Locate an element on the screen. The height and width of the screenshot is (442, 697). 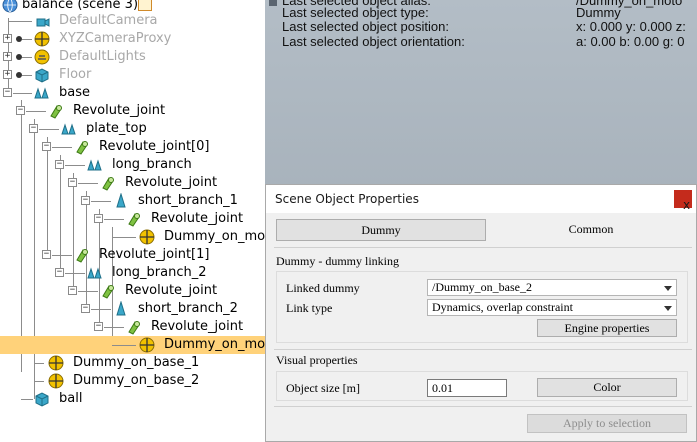
engine-properties-label: Engine properties is located at coordinates (607, 328).